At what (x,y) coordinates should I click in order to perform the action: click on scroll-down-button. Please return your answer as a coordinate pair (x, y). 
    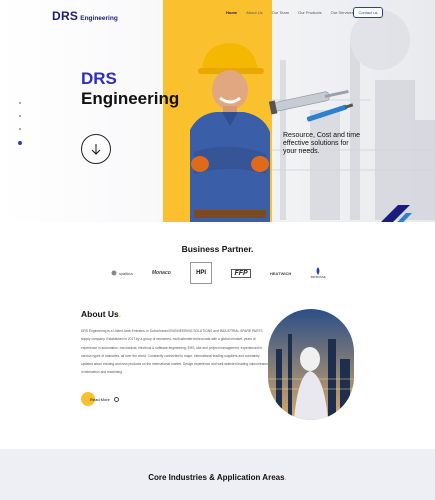
    Looking at the image, I should click on (96, 149).